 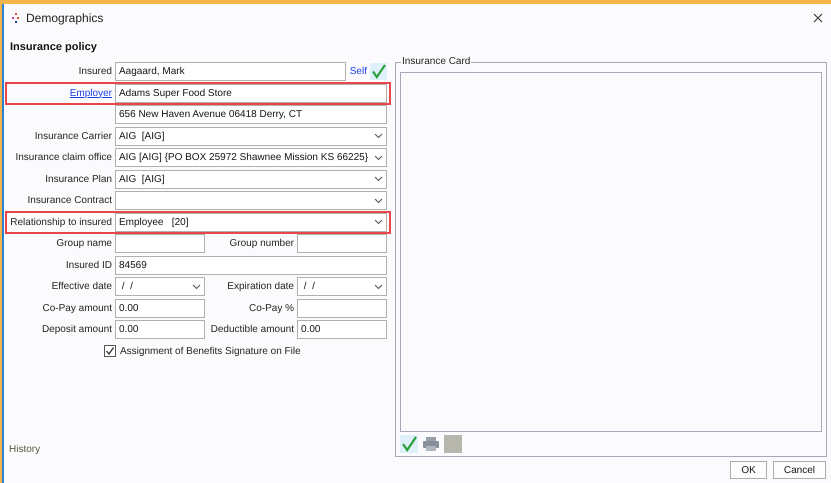 What do you see at coordinates (25, 450) in the screenshot?
I see `history-label: History` at bounding box center [25, 450].